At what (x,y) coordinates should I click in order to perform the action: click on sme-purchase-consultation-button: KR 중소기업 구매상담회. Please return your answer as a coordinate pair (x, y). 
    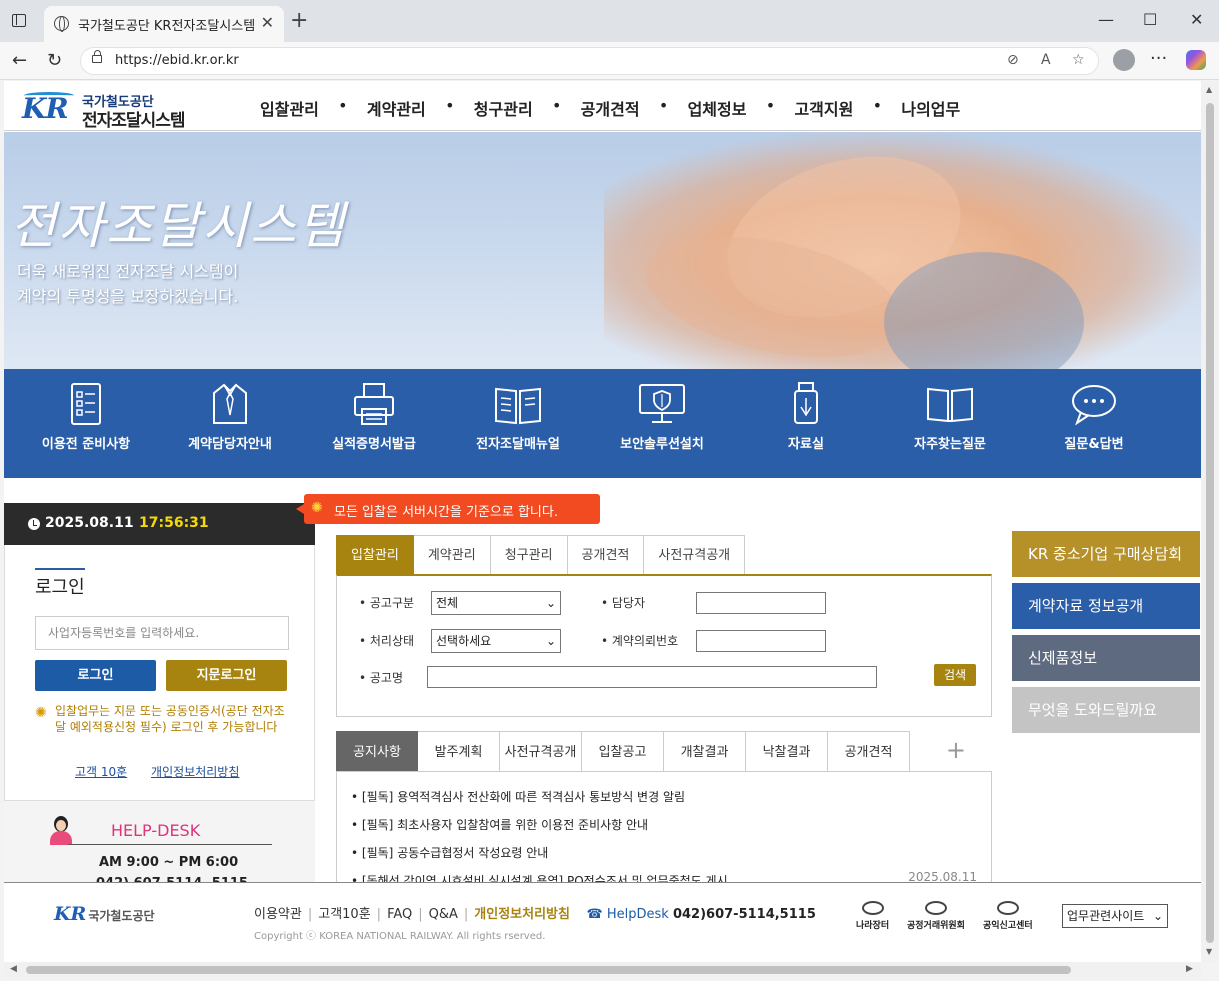
    Looking at the image, I should click on (1106, 554).